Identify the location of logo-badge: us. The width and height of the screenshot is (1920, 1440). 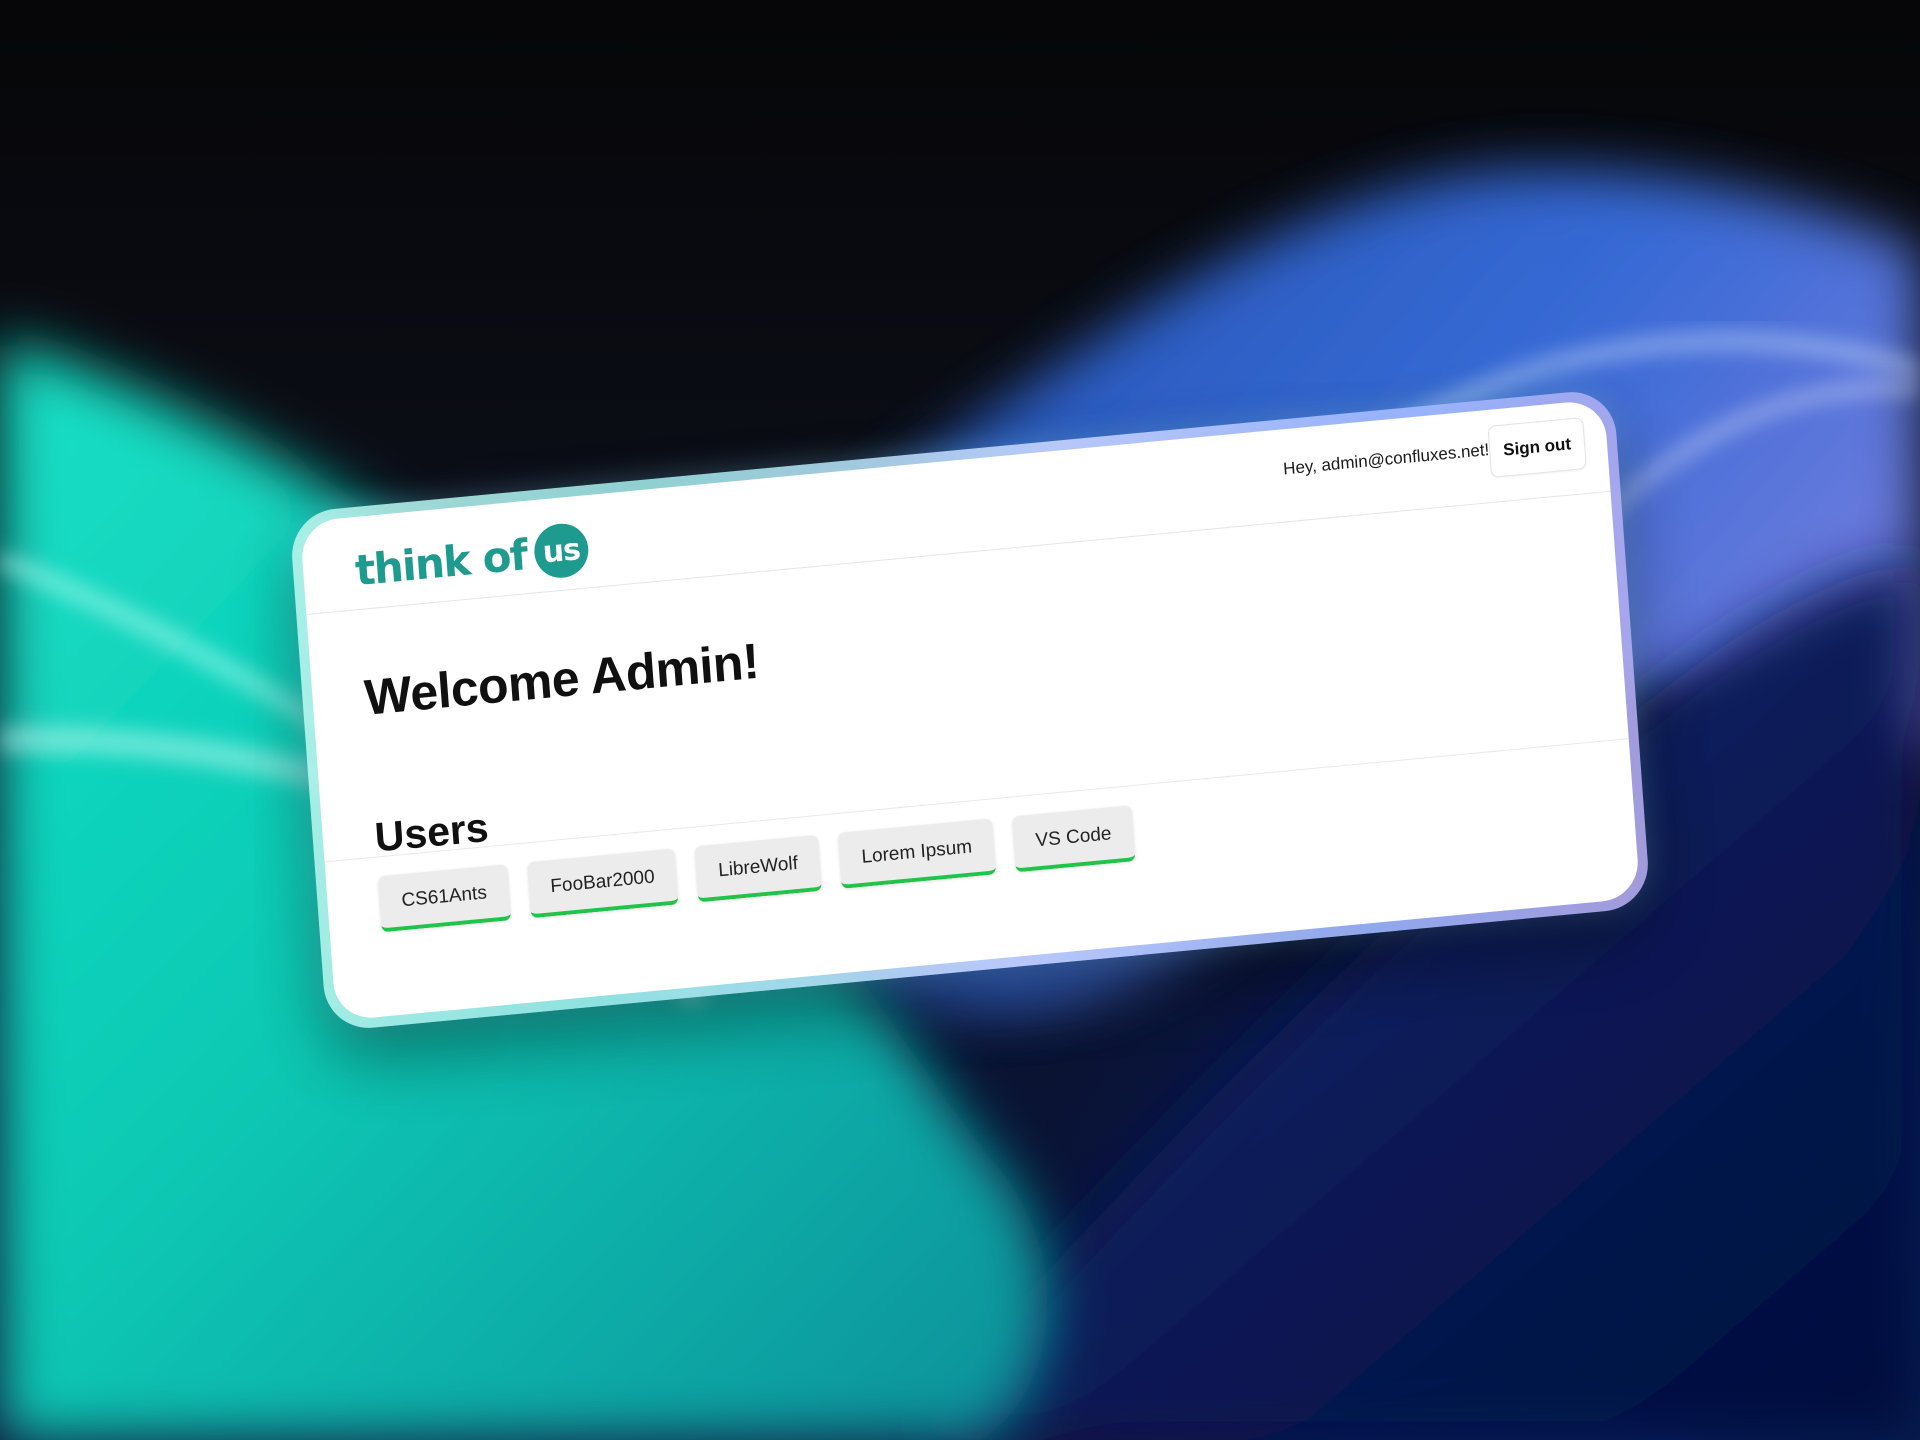
(561, 551).